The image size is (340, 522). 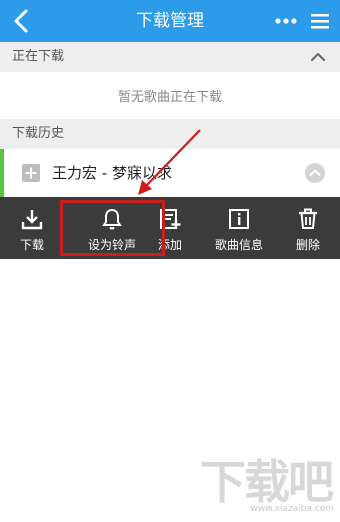 What do you see at coordinates (112, 173) in the screenshot?
I see `song-title: 王力宏 - 梦寐以求` at bounding box center [112, 173].